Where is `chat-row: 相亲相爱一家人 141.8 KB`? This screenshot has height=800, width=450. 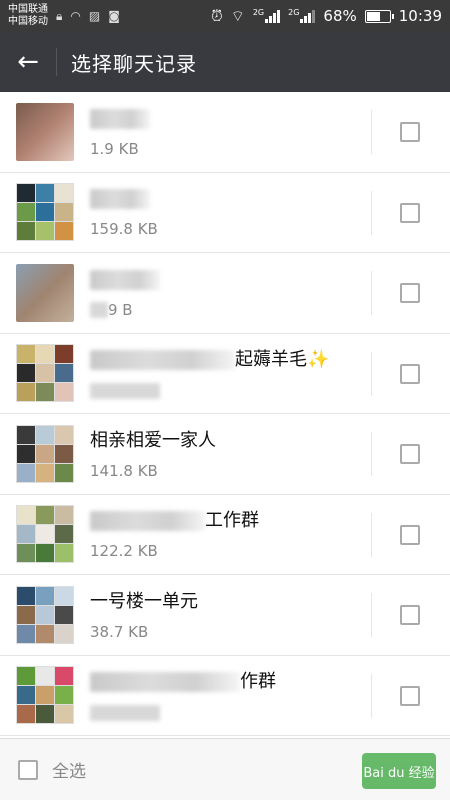 chat-row: 相亲相爱一家人 141.8 KB is located at coordinates (225, 454).